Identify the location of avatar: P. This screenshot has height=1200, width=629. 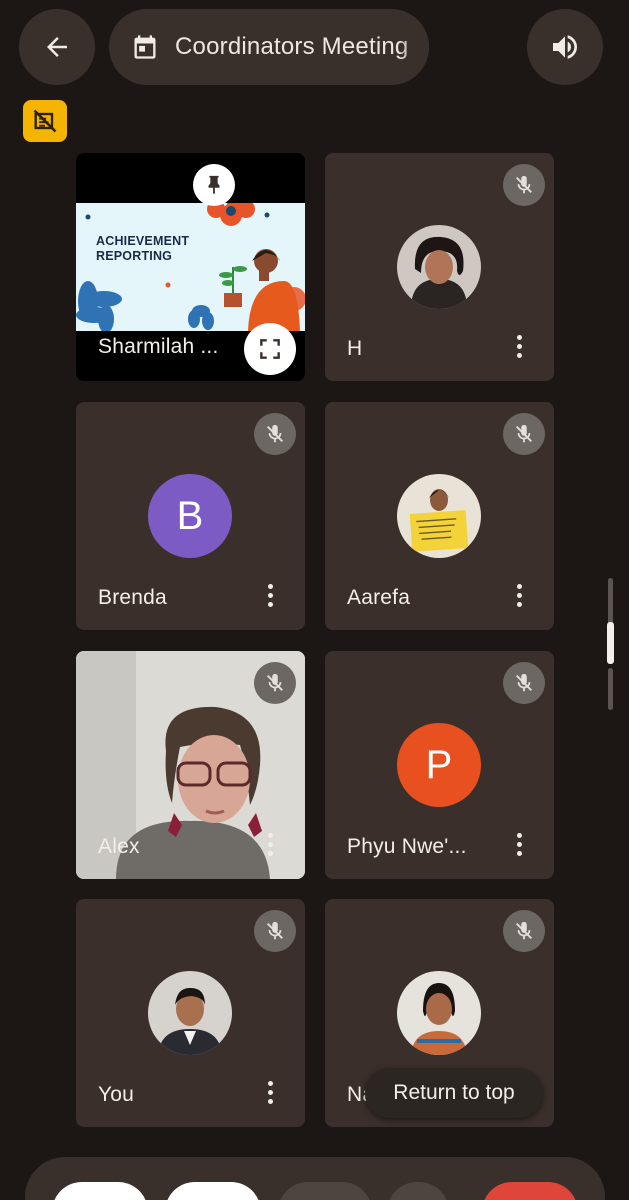
(439, 765).